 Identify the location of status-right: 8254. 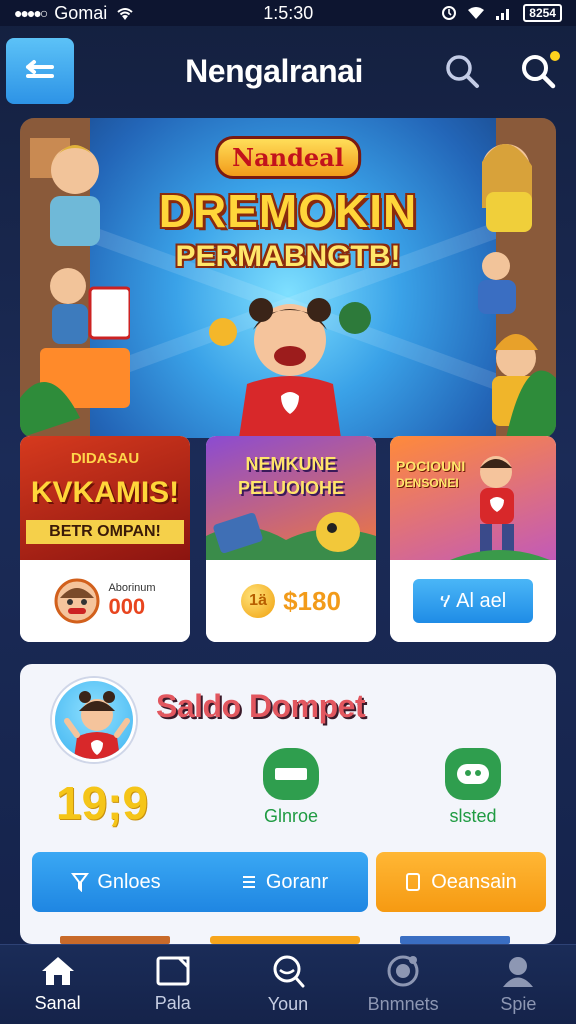
(501, 13).